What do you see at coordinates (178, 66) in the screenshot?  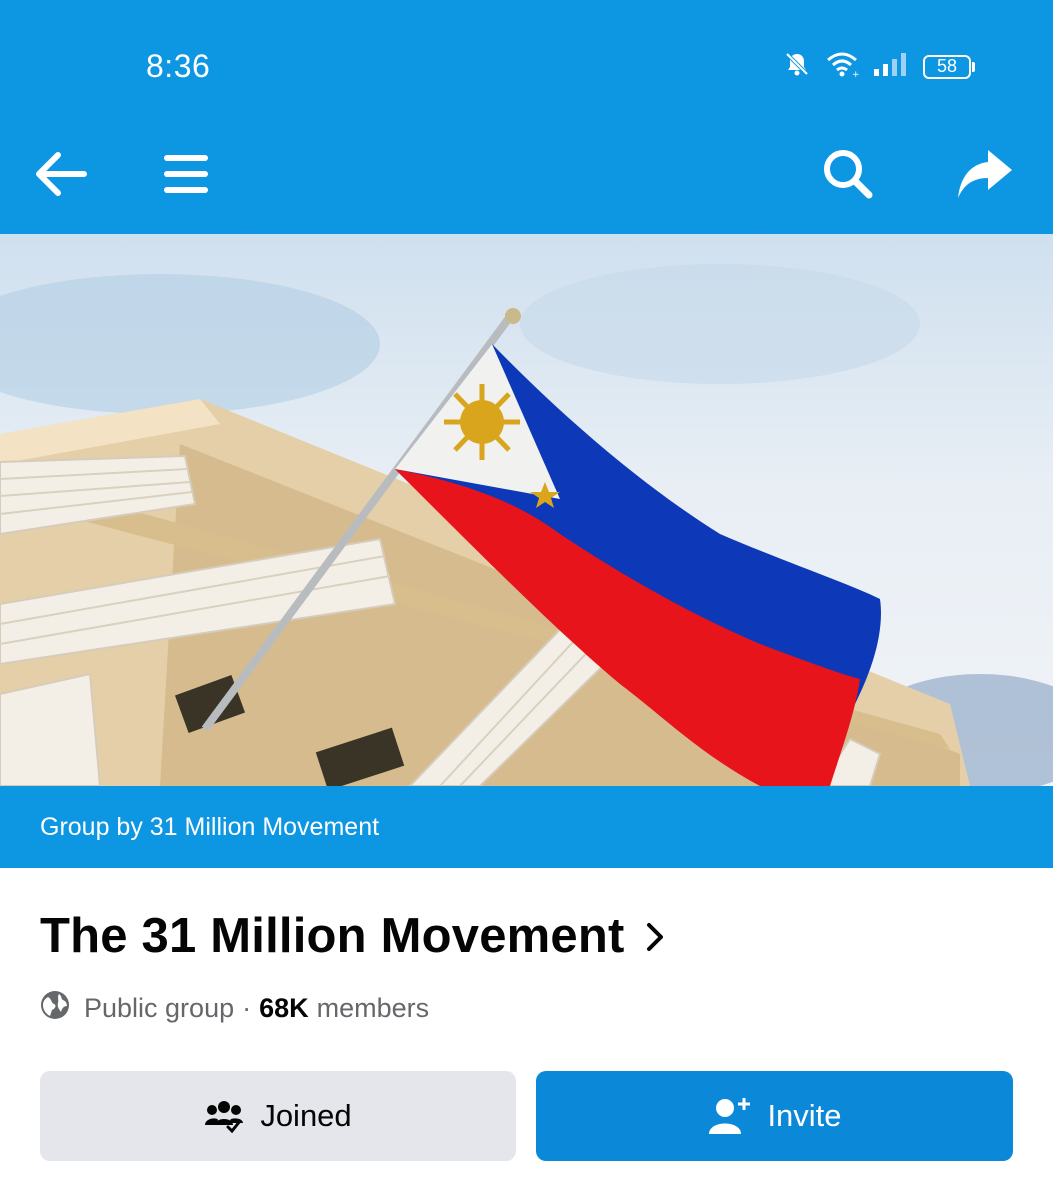 I see `status-time: 8:36` at bounding box center [178, 66].